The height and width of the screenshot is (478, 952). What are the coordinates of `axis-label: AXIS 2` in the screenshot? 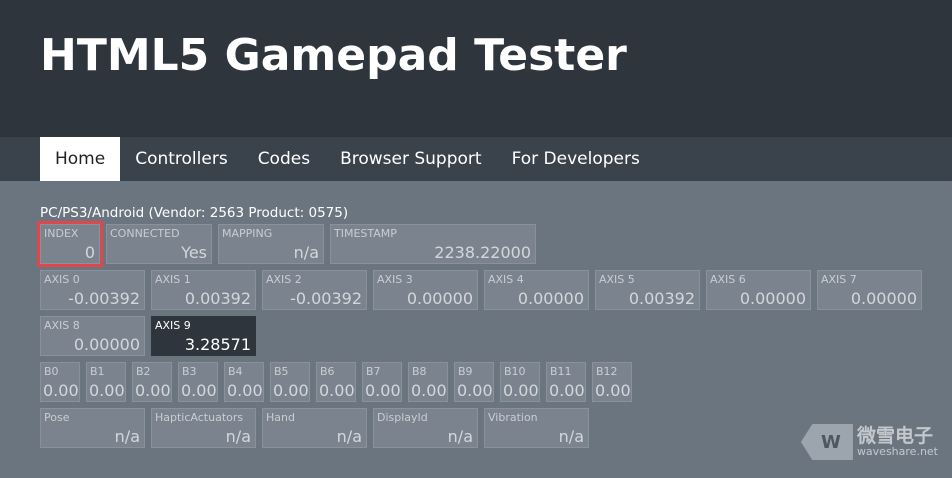 It's located at (284, 279).